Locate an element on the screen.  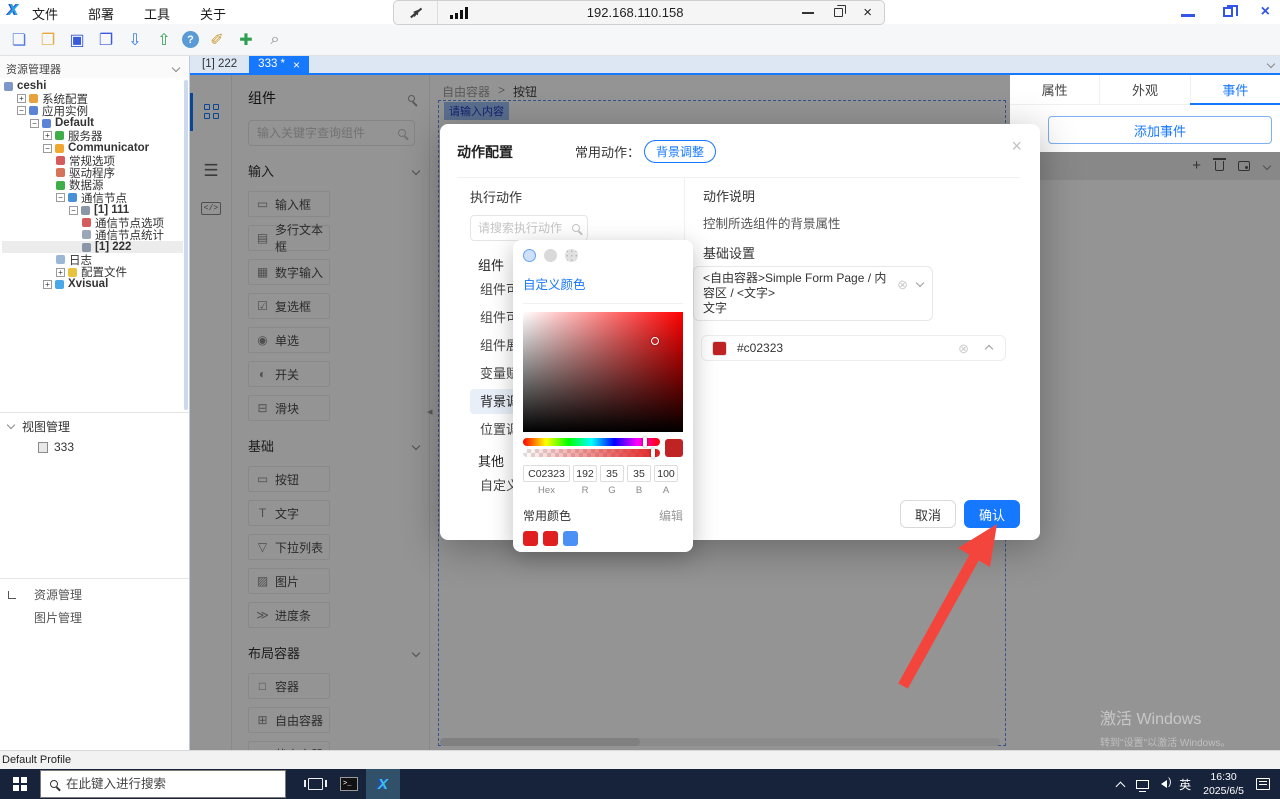
remote-close-icon: × is located at coordinates (867, 12).